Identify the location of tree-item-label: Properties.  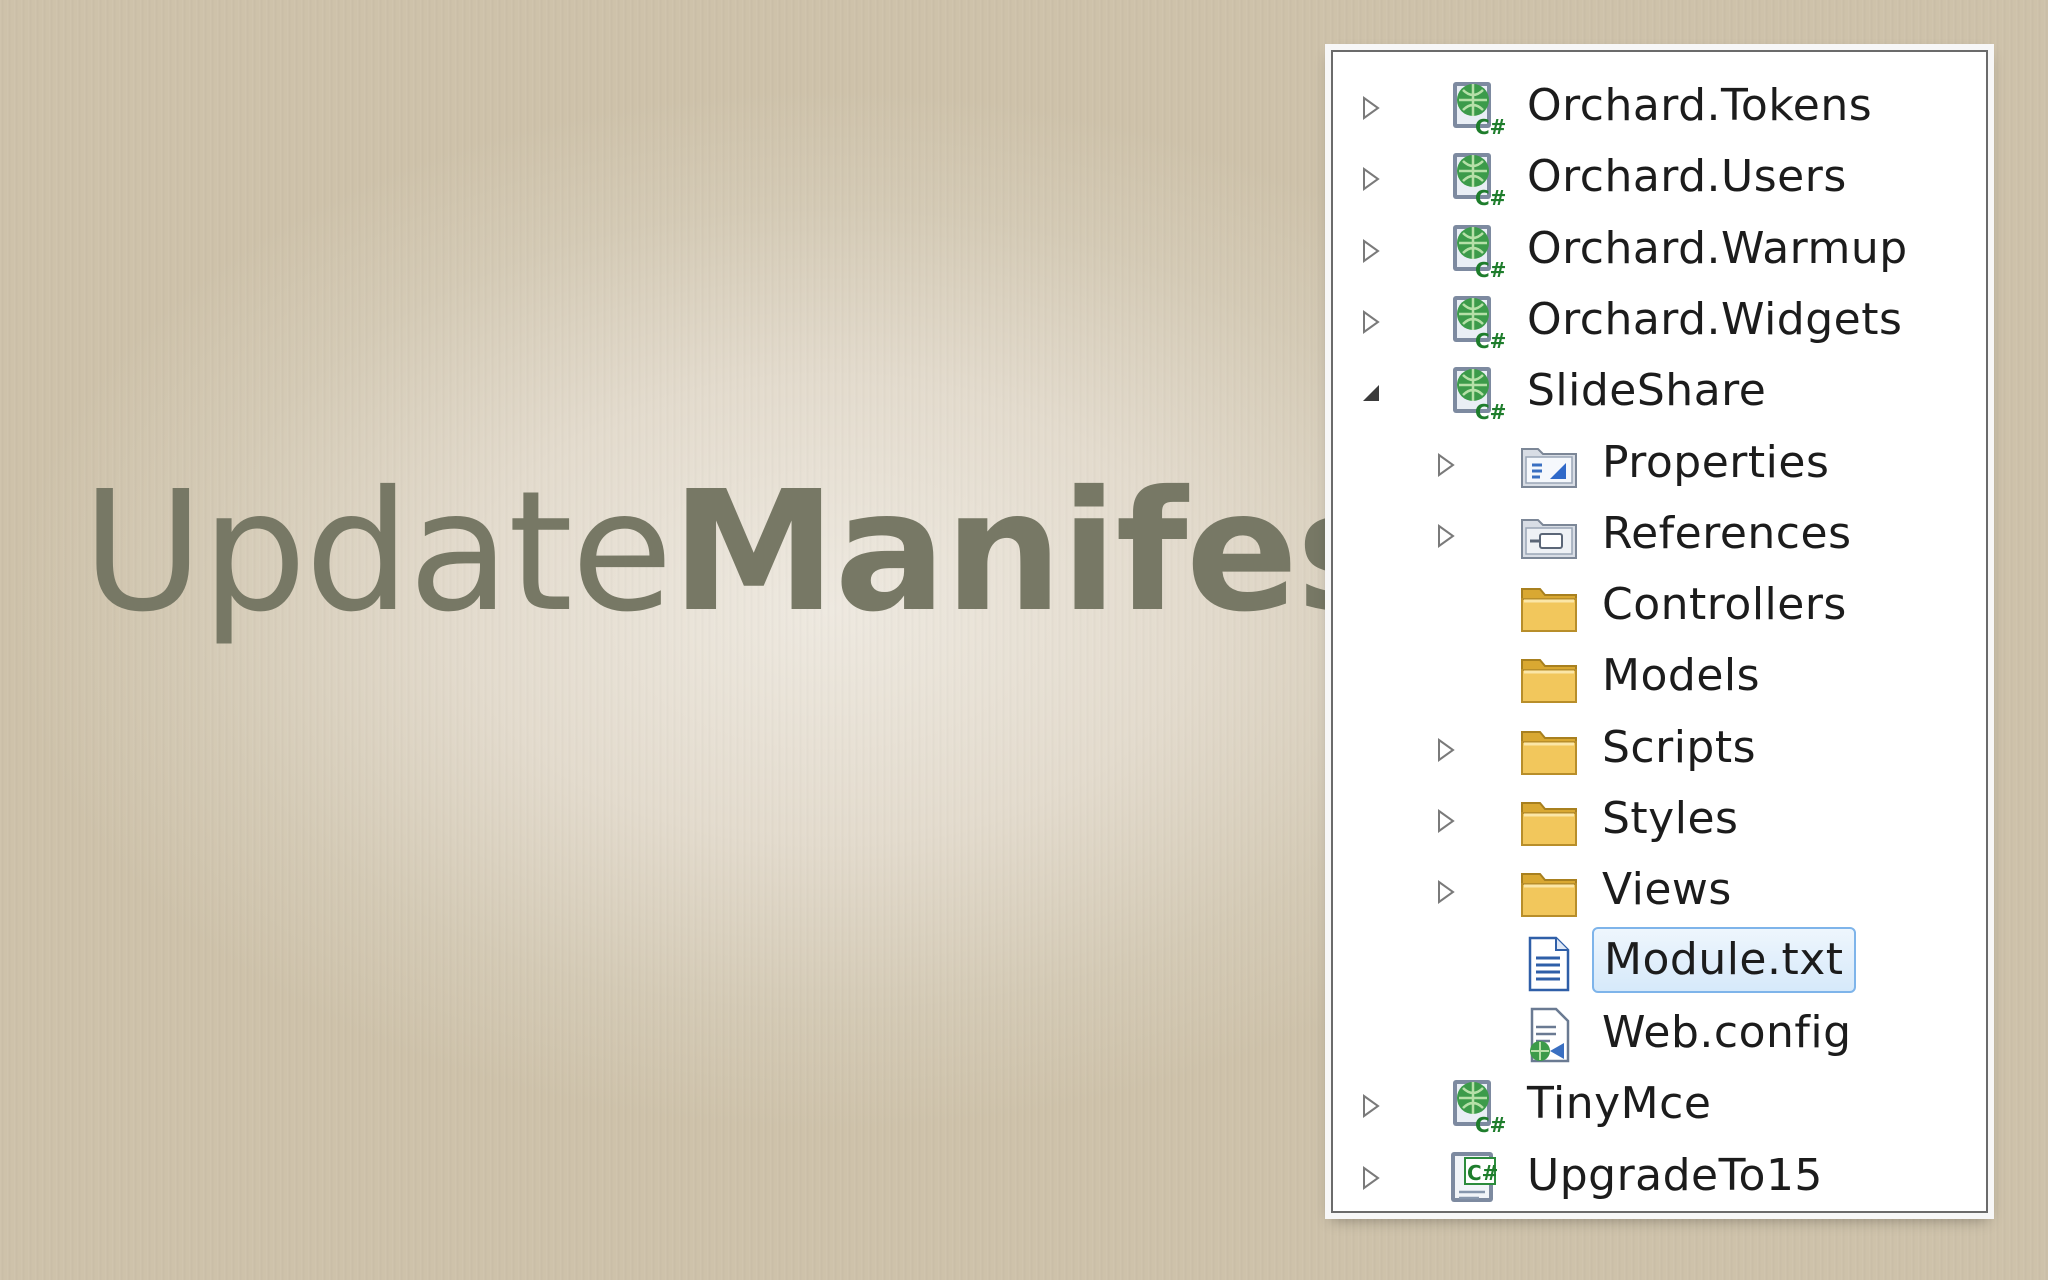
(1716, 462).